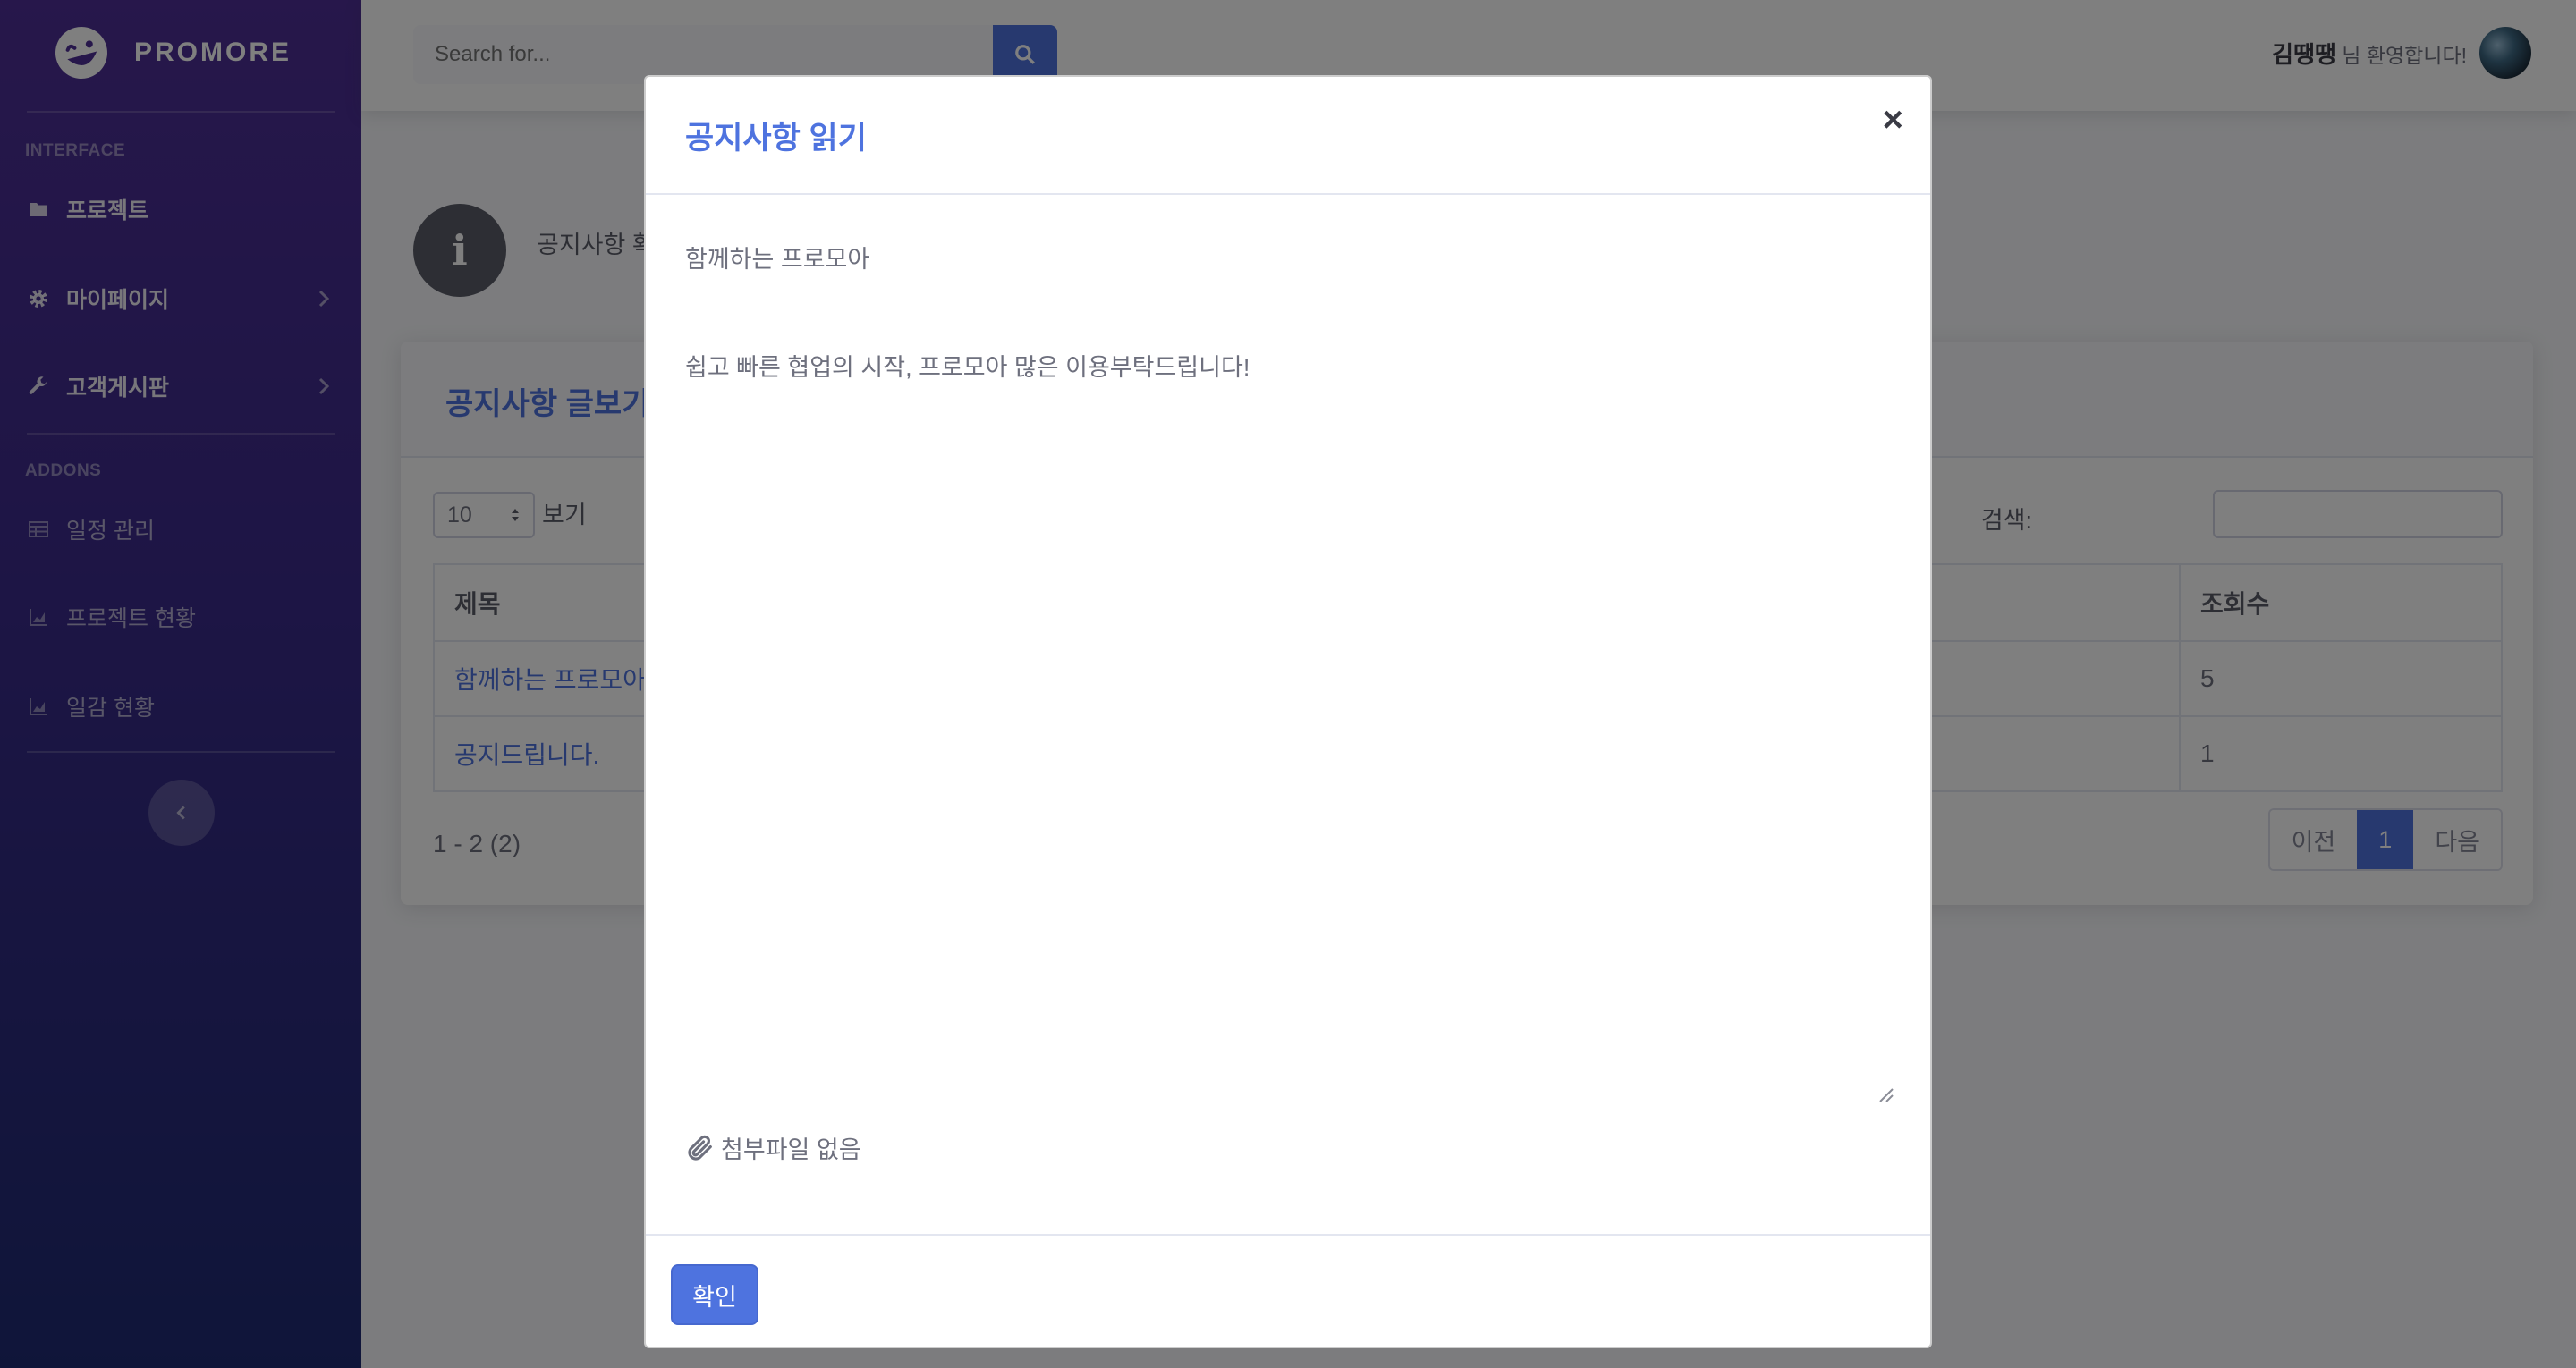 This screenshot has width=2576, height=1368. Describe the element at coordinates (1893, 120) in the screenshot. I see `close-button: ×` at that location.